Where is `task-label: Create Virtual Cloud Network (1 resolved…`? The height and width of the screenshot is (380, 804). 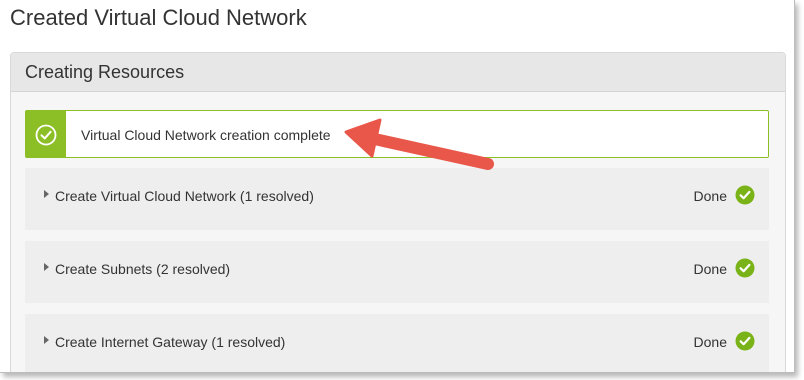
task-label: Create Virtual Cloud Network (1 resolved… is located at coordinates (184, 196).